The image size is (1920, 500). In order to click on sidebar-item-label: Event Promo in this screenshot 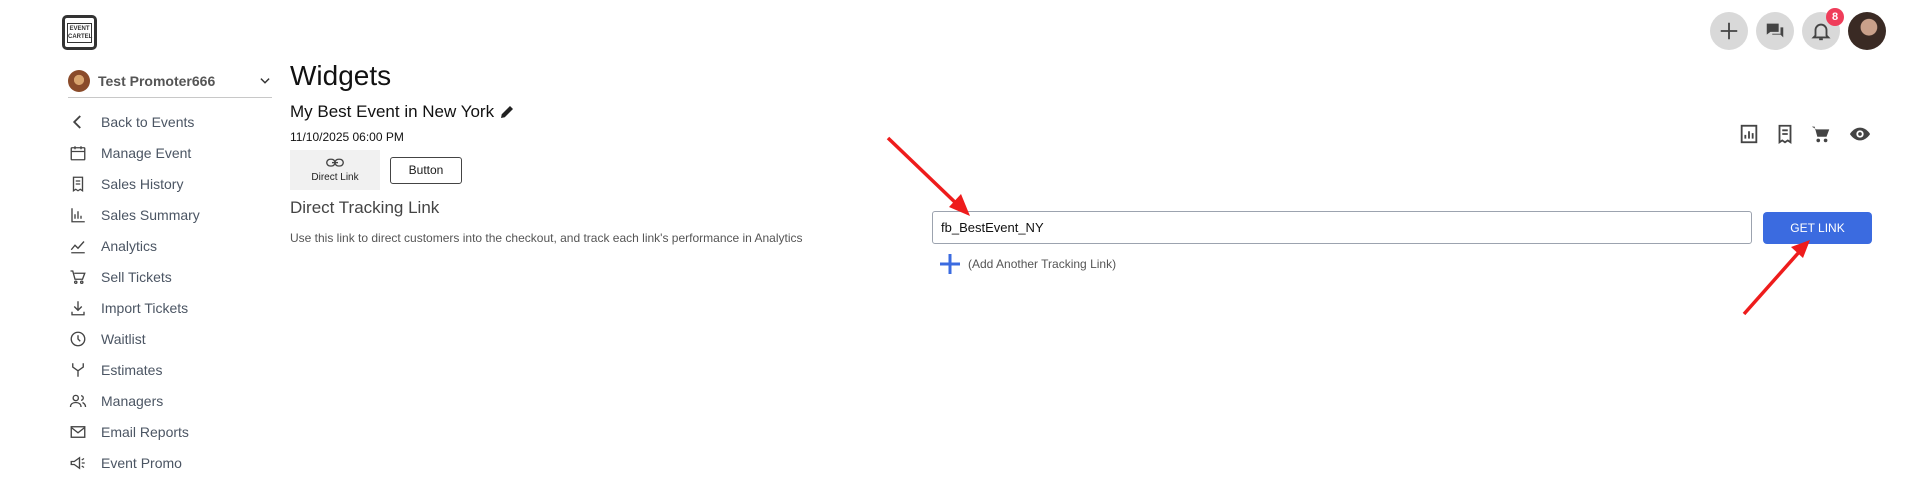, I will do `click(141, 462)`.